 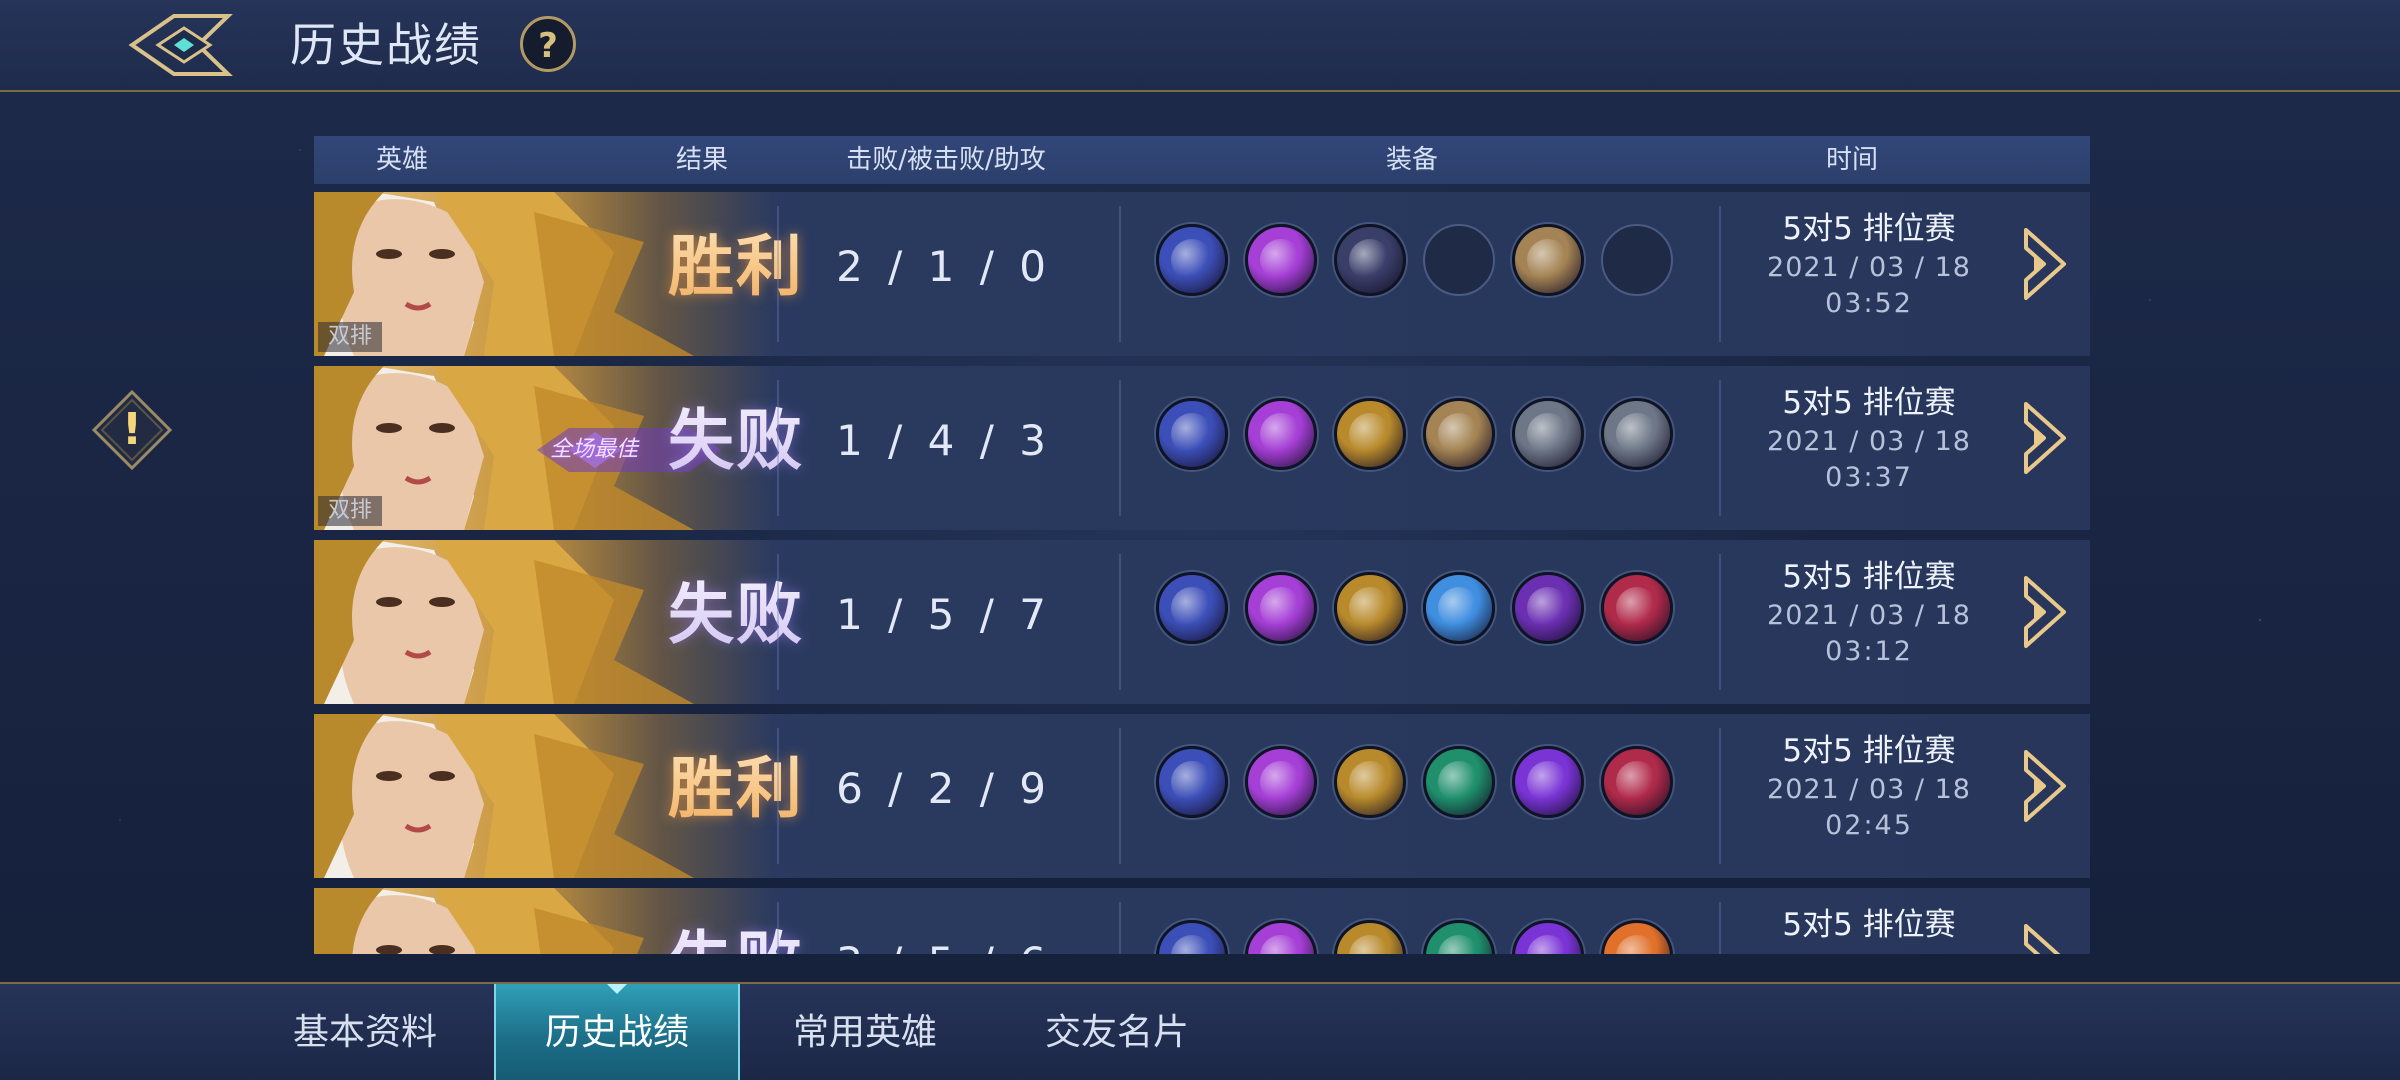 I want to click on alert-button: !, so click(x=132, y=430).